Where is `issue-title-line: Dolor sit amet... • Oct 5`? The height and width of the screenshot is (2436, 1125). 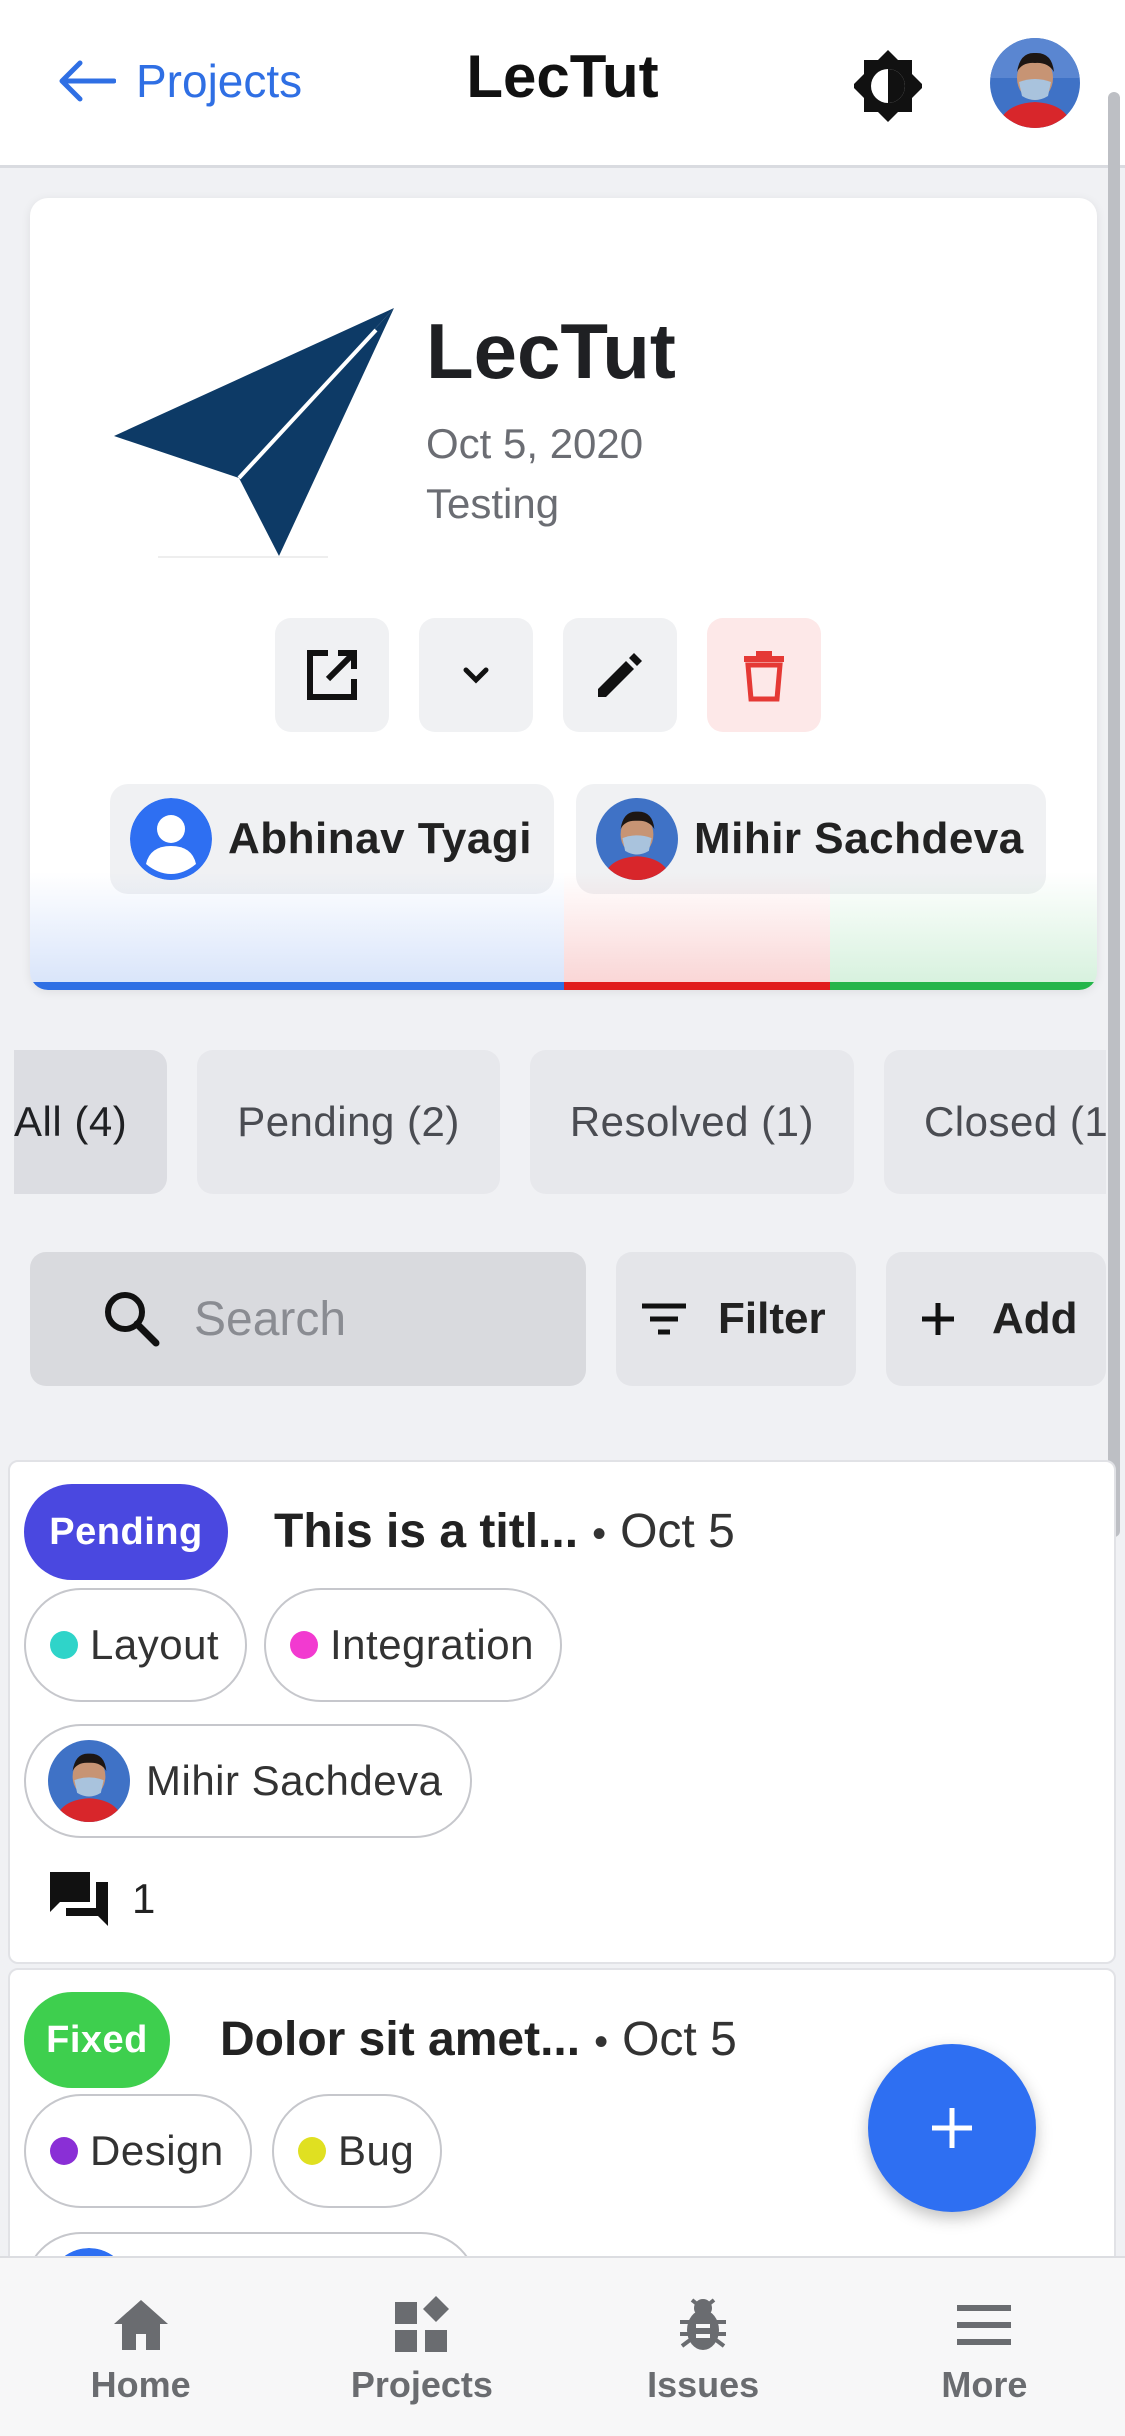 issue-title-line: Dolor sit amet... • Oct 5 is located at coordinates (478, 2039).